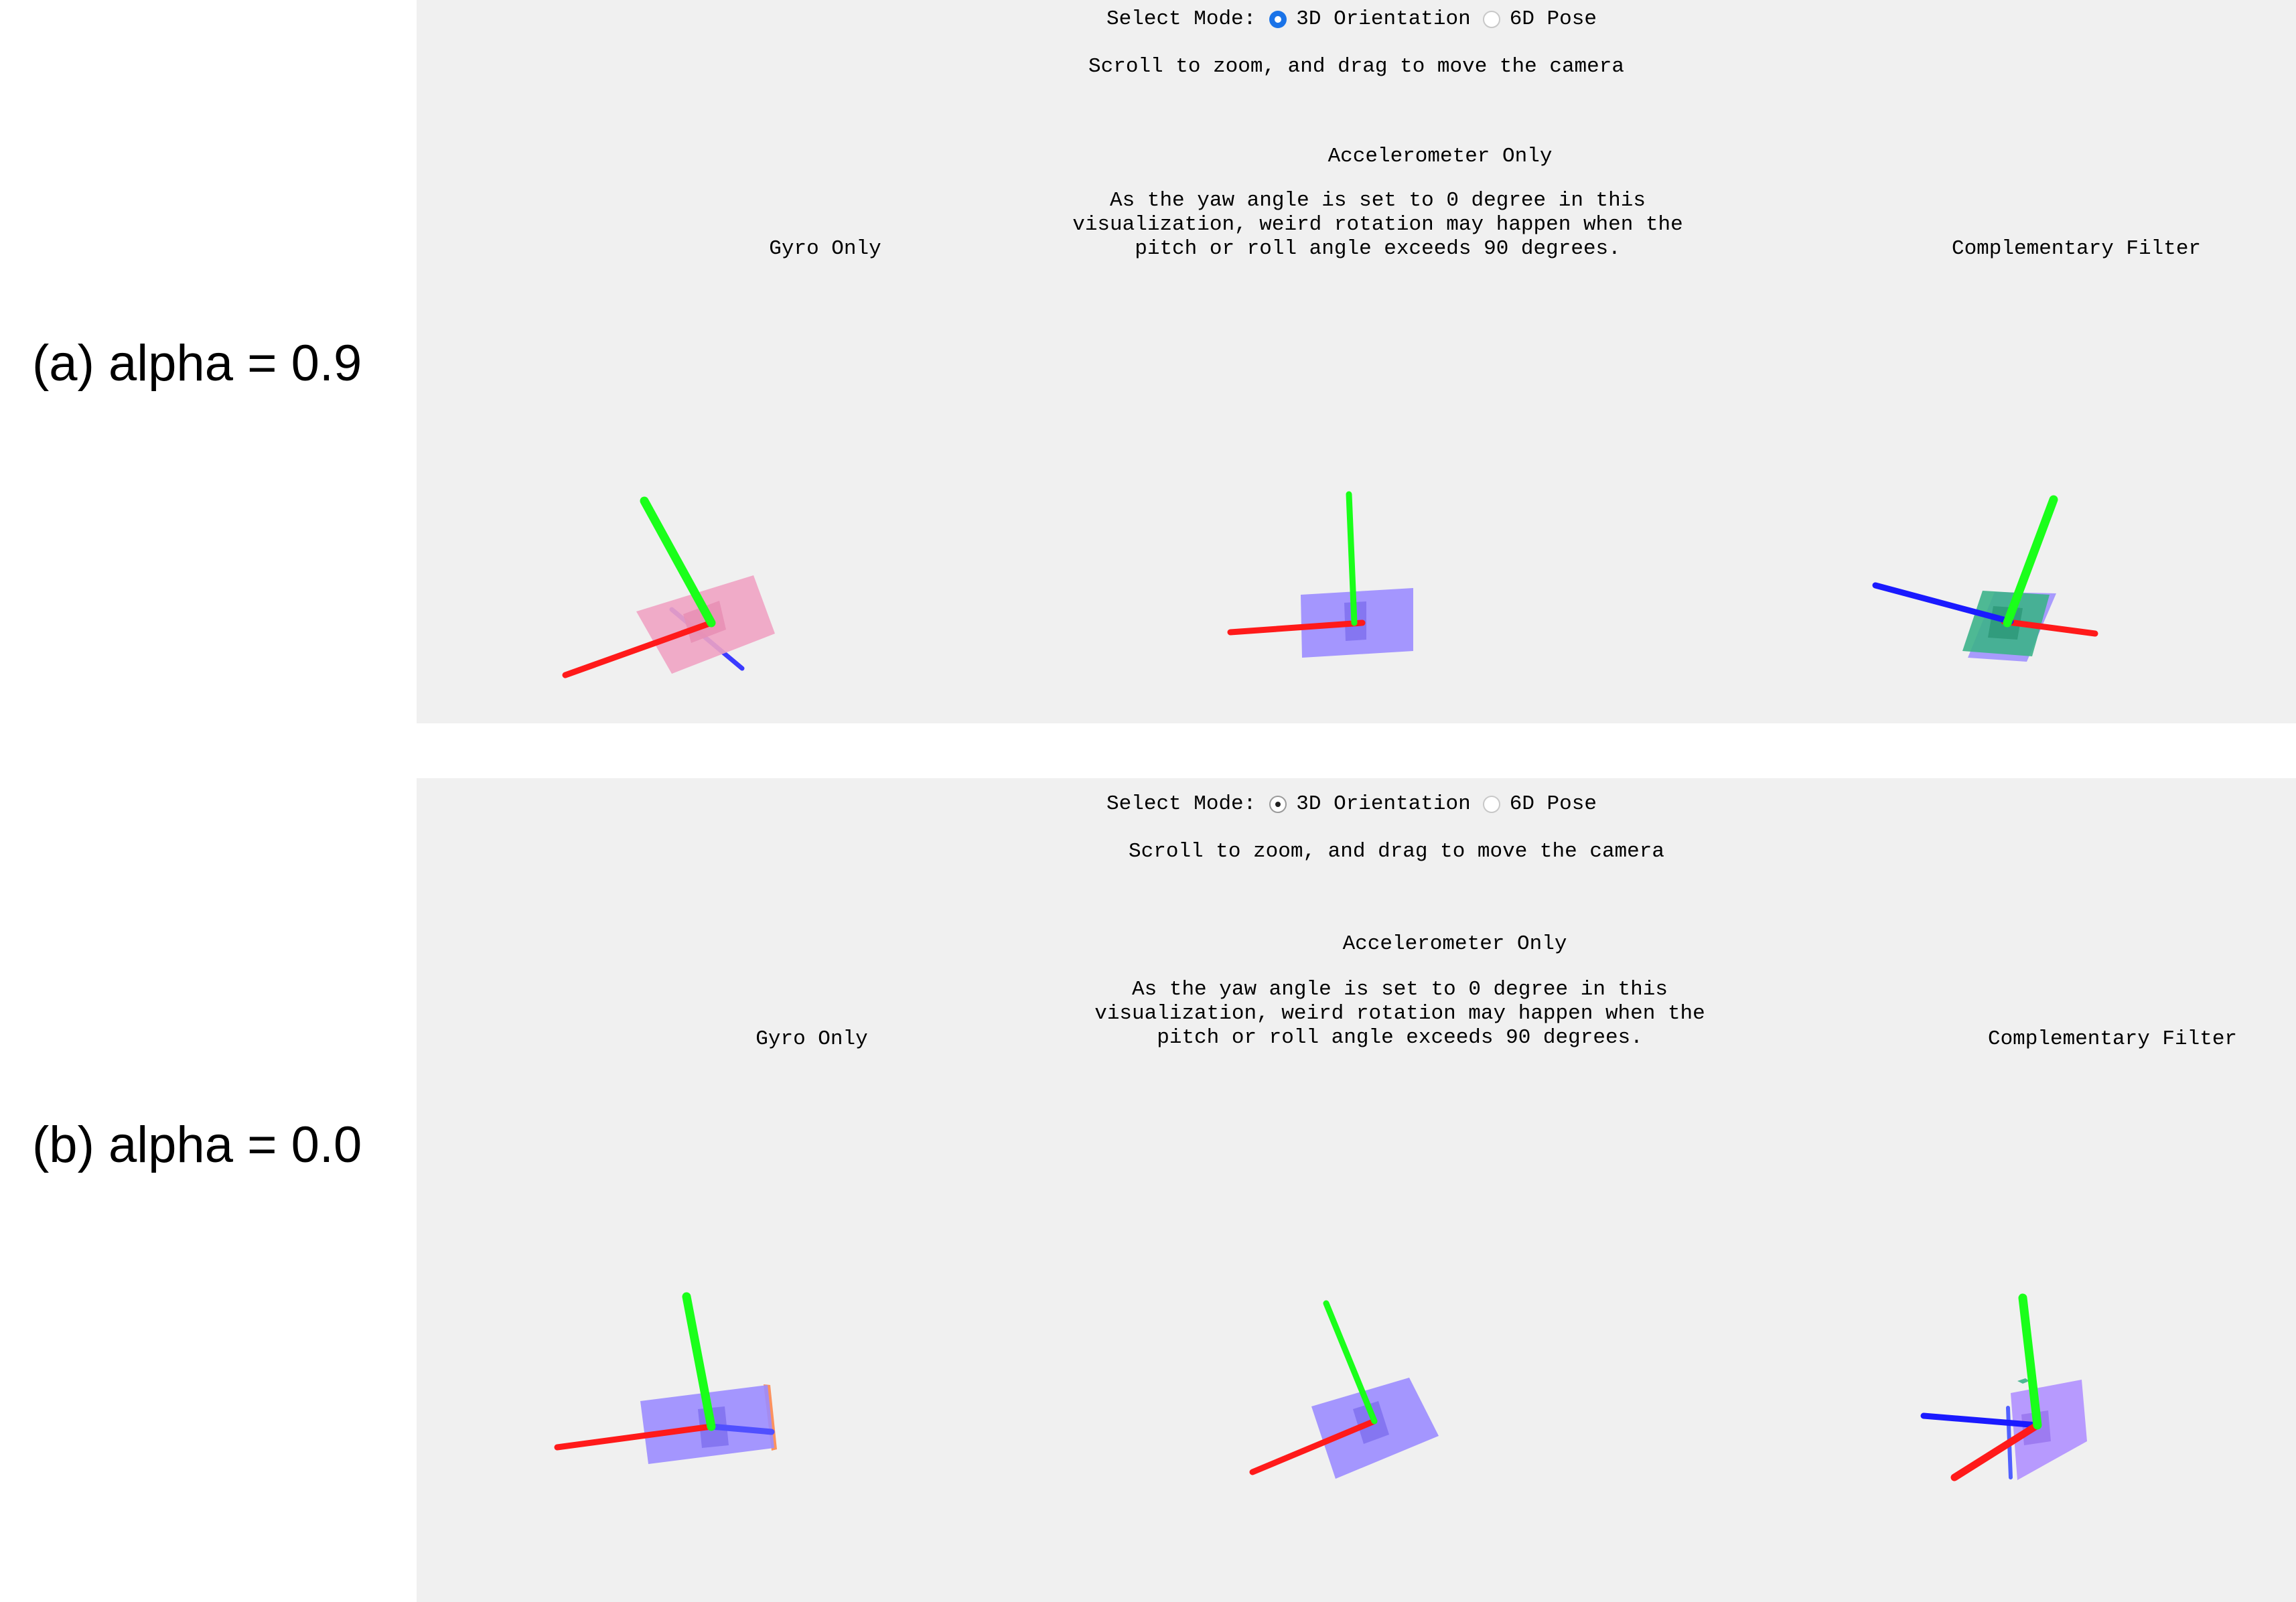 The image size is (2296, 1602). What do you see at coordinates (197, 364) in the screenshot?
I see `row-label-a: (a) alpha = 0.9` at bounding box center [197, 364].